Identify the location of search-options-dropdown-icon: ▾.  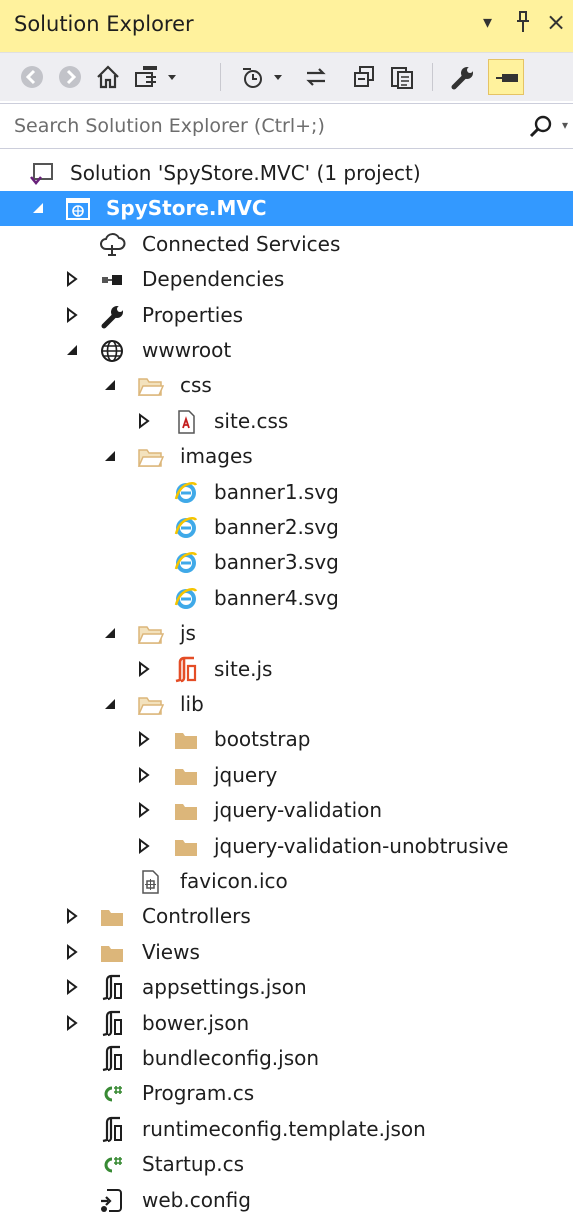
(565, 125).